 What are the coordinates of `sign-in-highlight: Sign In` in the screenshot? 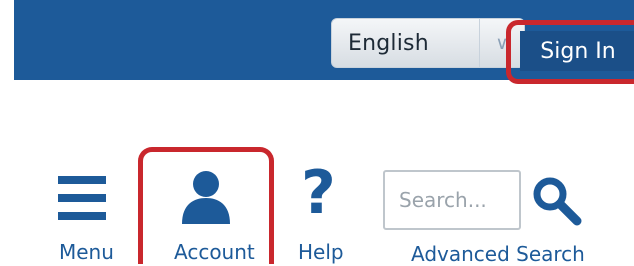 It's located at (570, 52).